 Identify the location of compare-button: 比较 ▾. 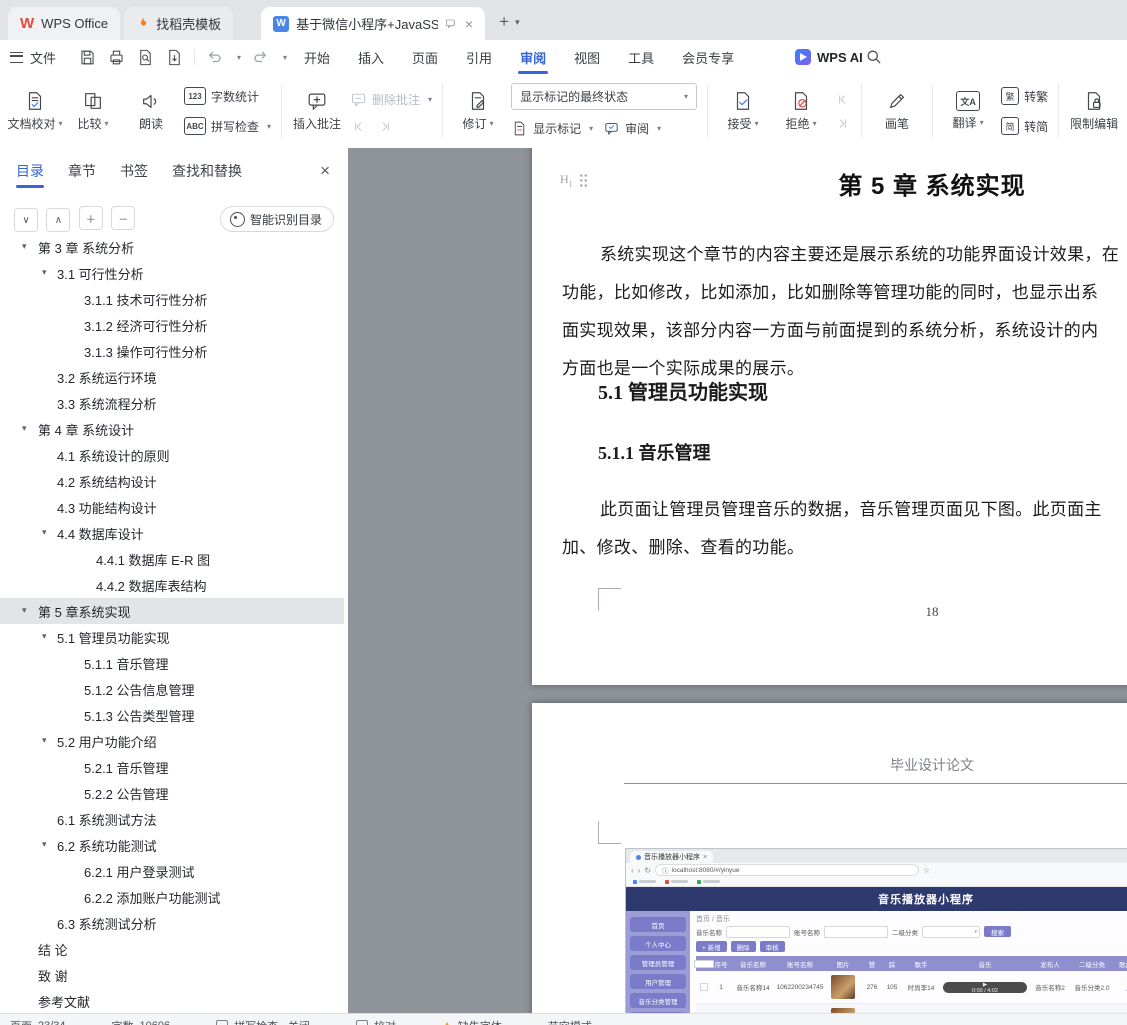
(93, 111).